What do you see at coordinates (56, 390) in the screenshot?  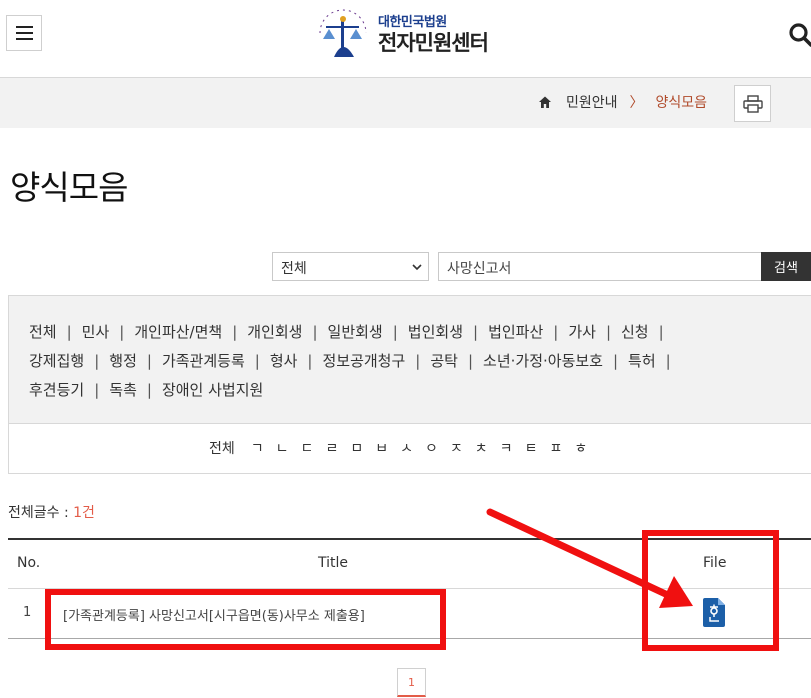 I see `category-link: 후견등기` at bounding box center [56, 390].